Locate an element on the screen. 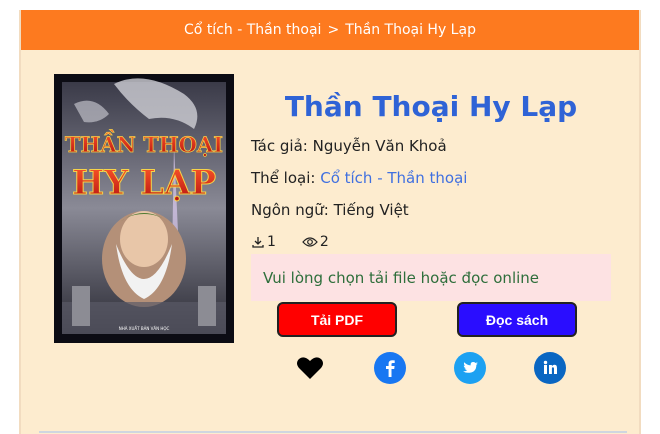 This screenshot has height=434, width=660. language-value: Tiếng Việt is located at coordinates (371, 210).